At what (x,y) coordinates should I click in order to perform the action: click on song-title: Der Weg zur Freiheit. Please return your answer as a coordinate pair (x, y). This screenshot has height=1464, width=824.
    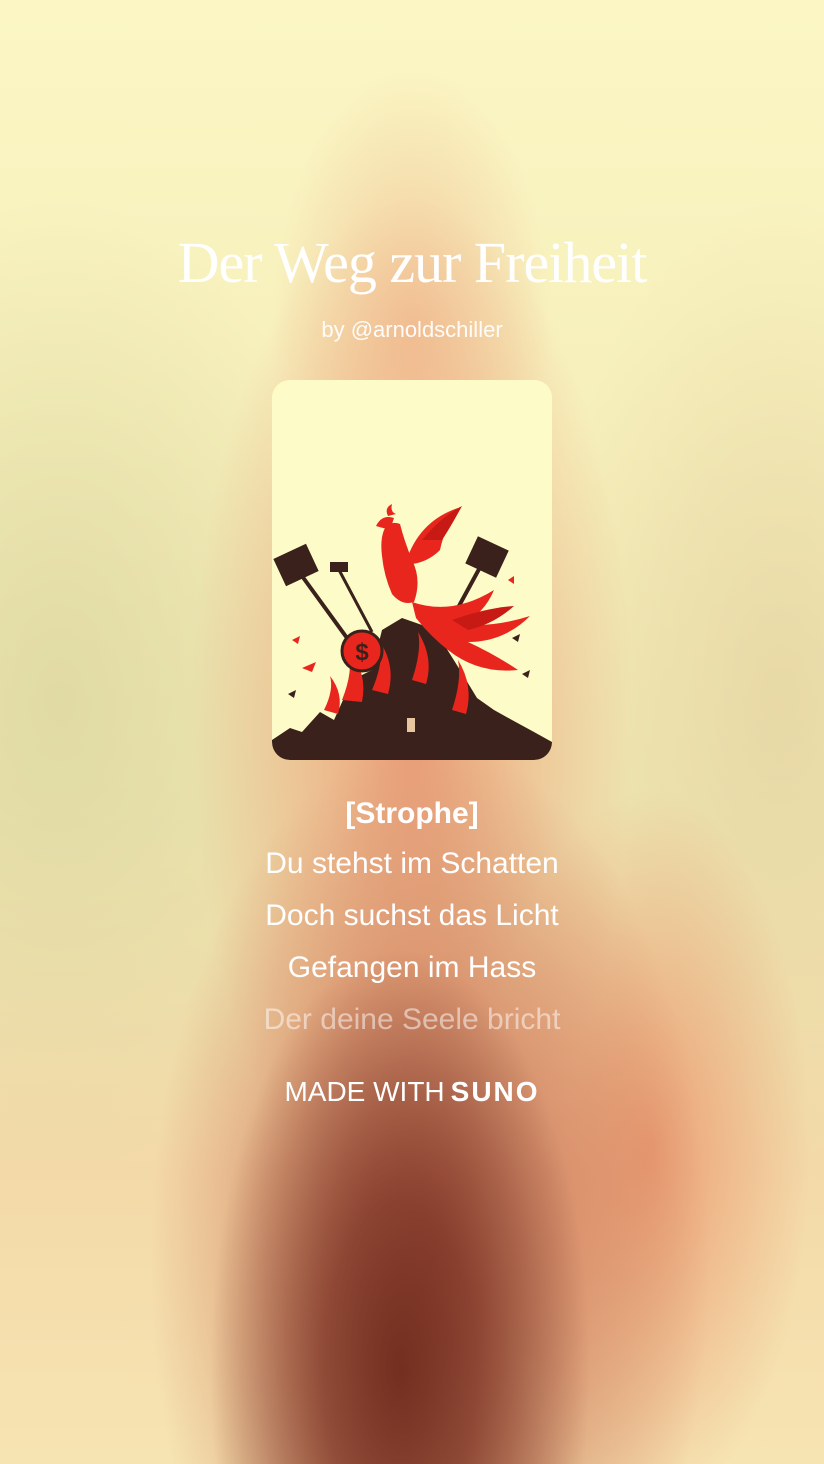
    Looking at the image, I should click on (412, 262).